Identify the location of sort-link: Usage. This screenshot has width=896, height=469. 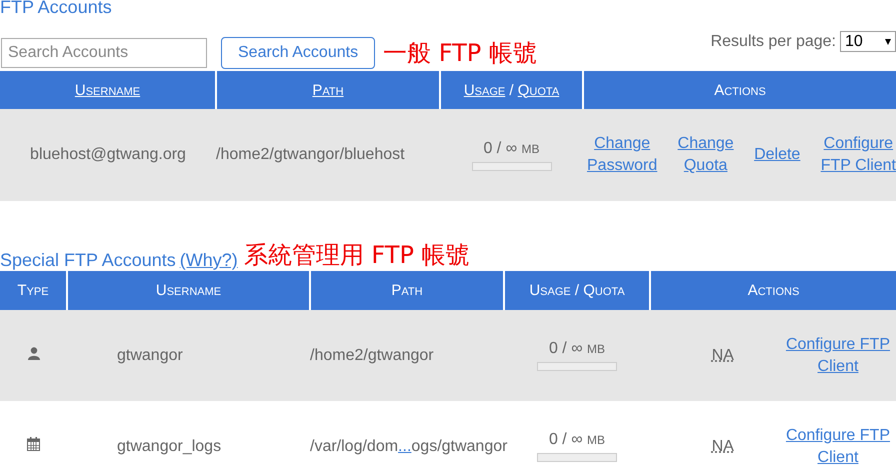
(485, 90).